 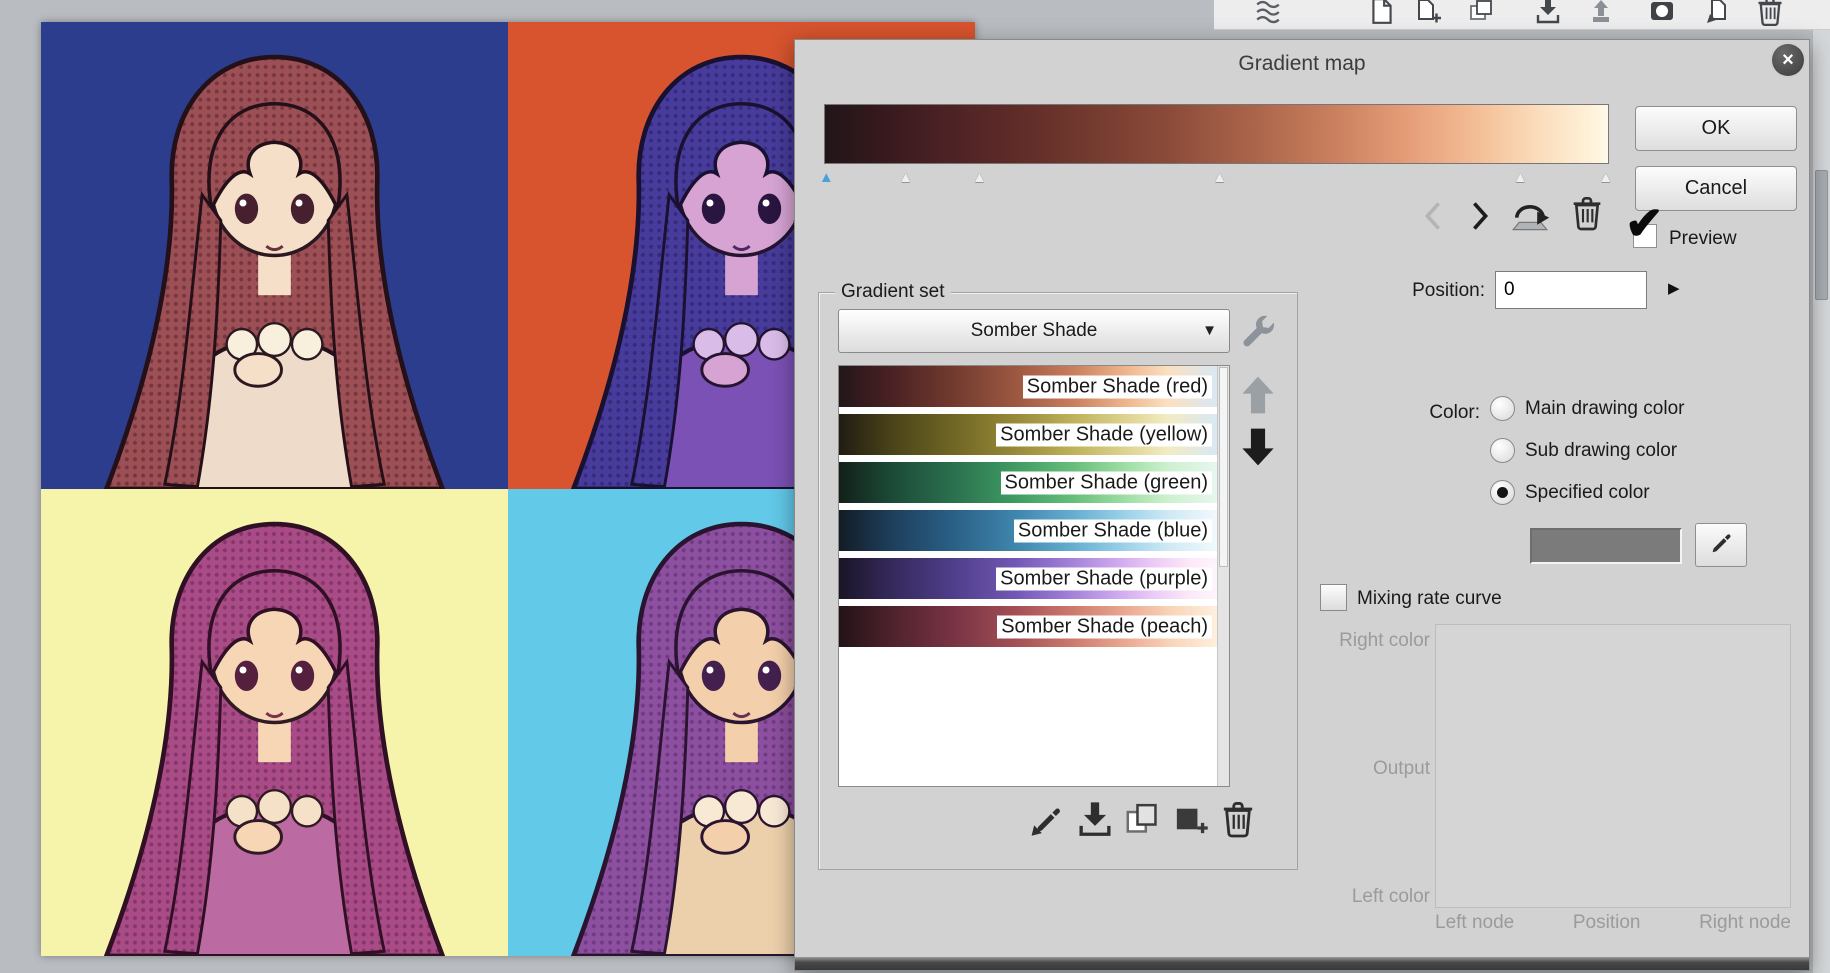 What do you see at coordinates (1433, 219) in the screenshot?
I see `prev-gradient-icon` at bounding box center [1433, 219].